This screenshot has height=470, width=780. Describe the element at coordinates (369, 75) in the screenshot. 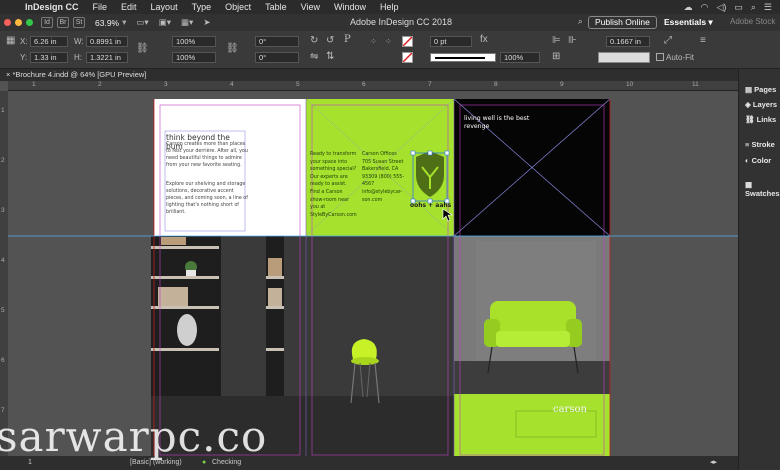

I see `document-tab-bar: × *Brochure 4.indd @ 64% [GPU Preview]` at that location.